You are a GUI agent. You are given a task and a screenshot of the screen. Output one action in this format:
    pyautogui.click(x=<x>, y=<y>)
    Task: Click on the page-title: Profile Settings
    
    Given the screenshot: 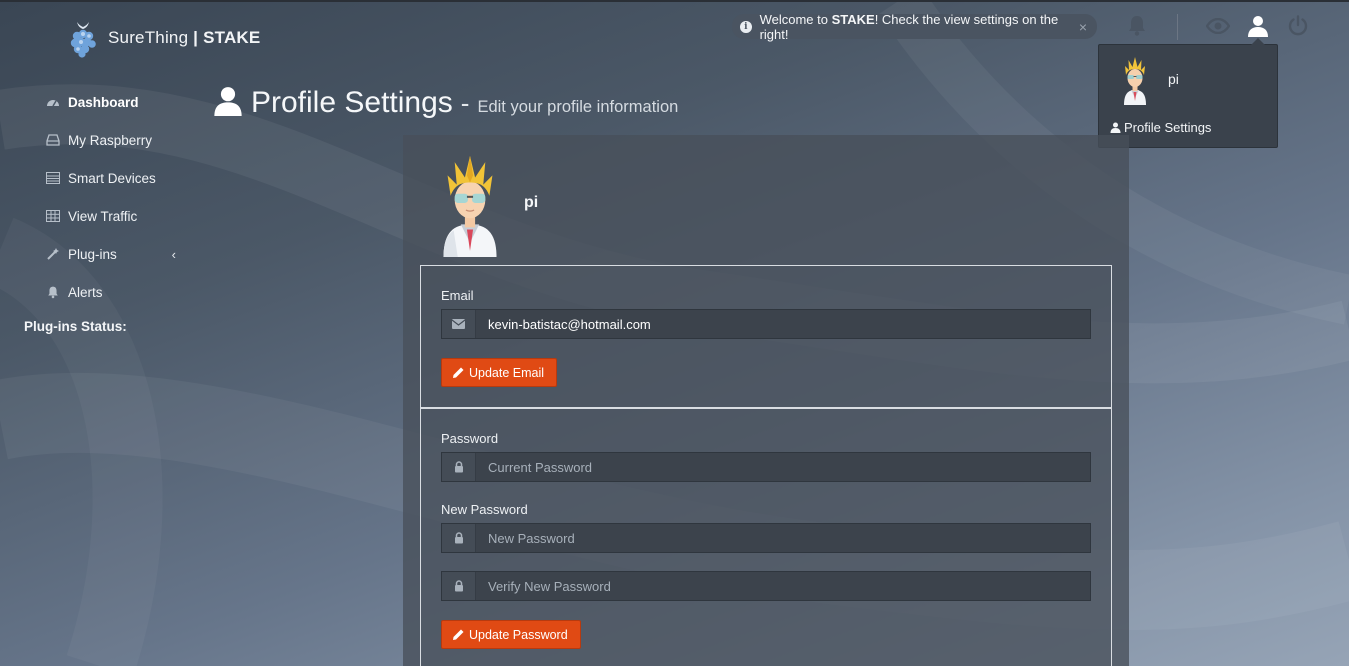 What is the action you would take?
    pyautogui.click(x=352, y=102)
    